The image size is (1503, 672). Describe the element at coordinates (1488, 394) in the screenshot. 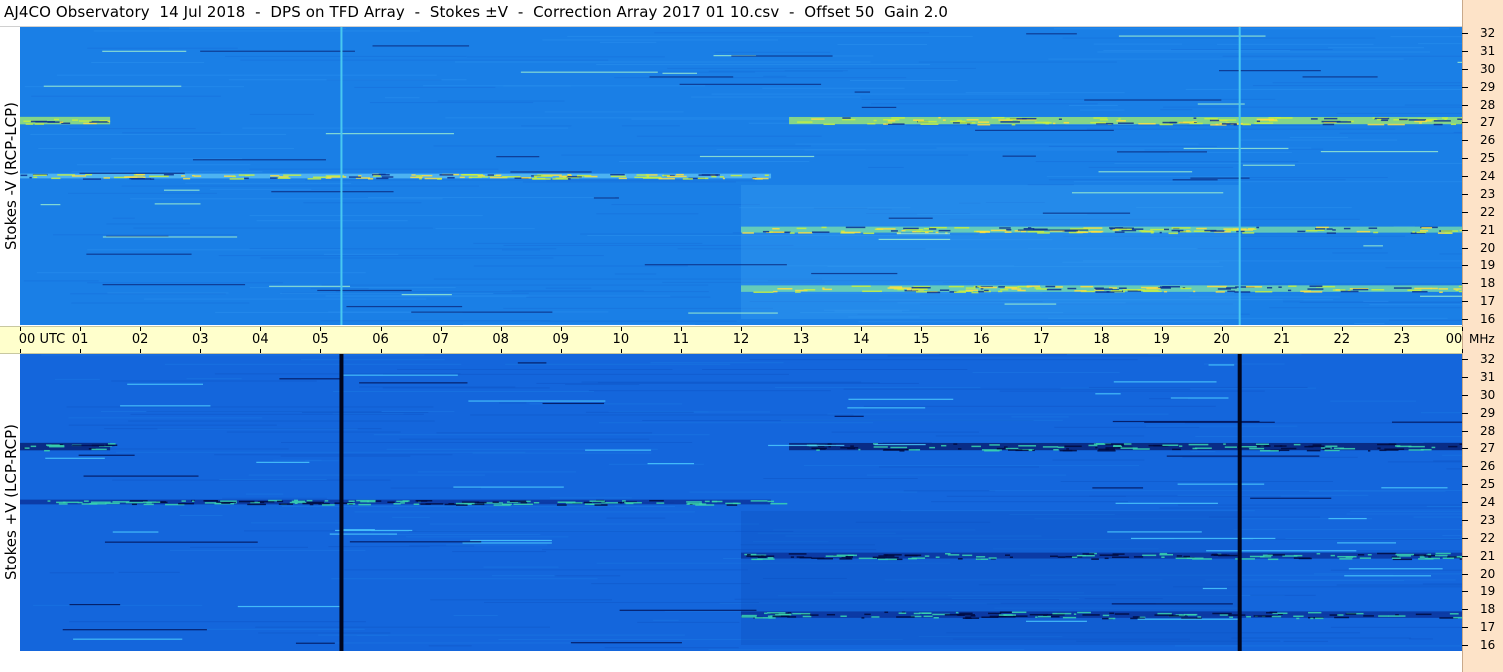

I see `frequency-tick-label: 30` at that location.